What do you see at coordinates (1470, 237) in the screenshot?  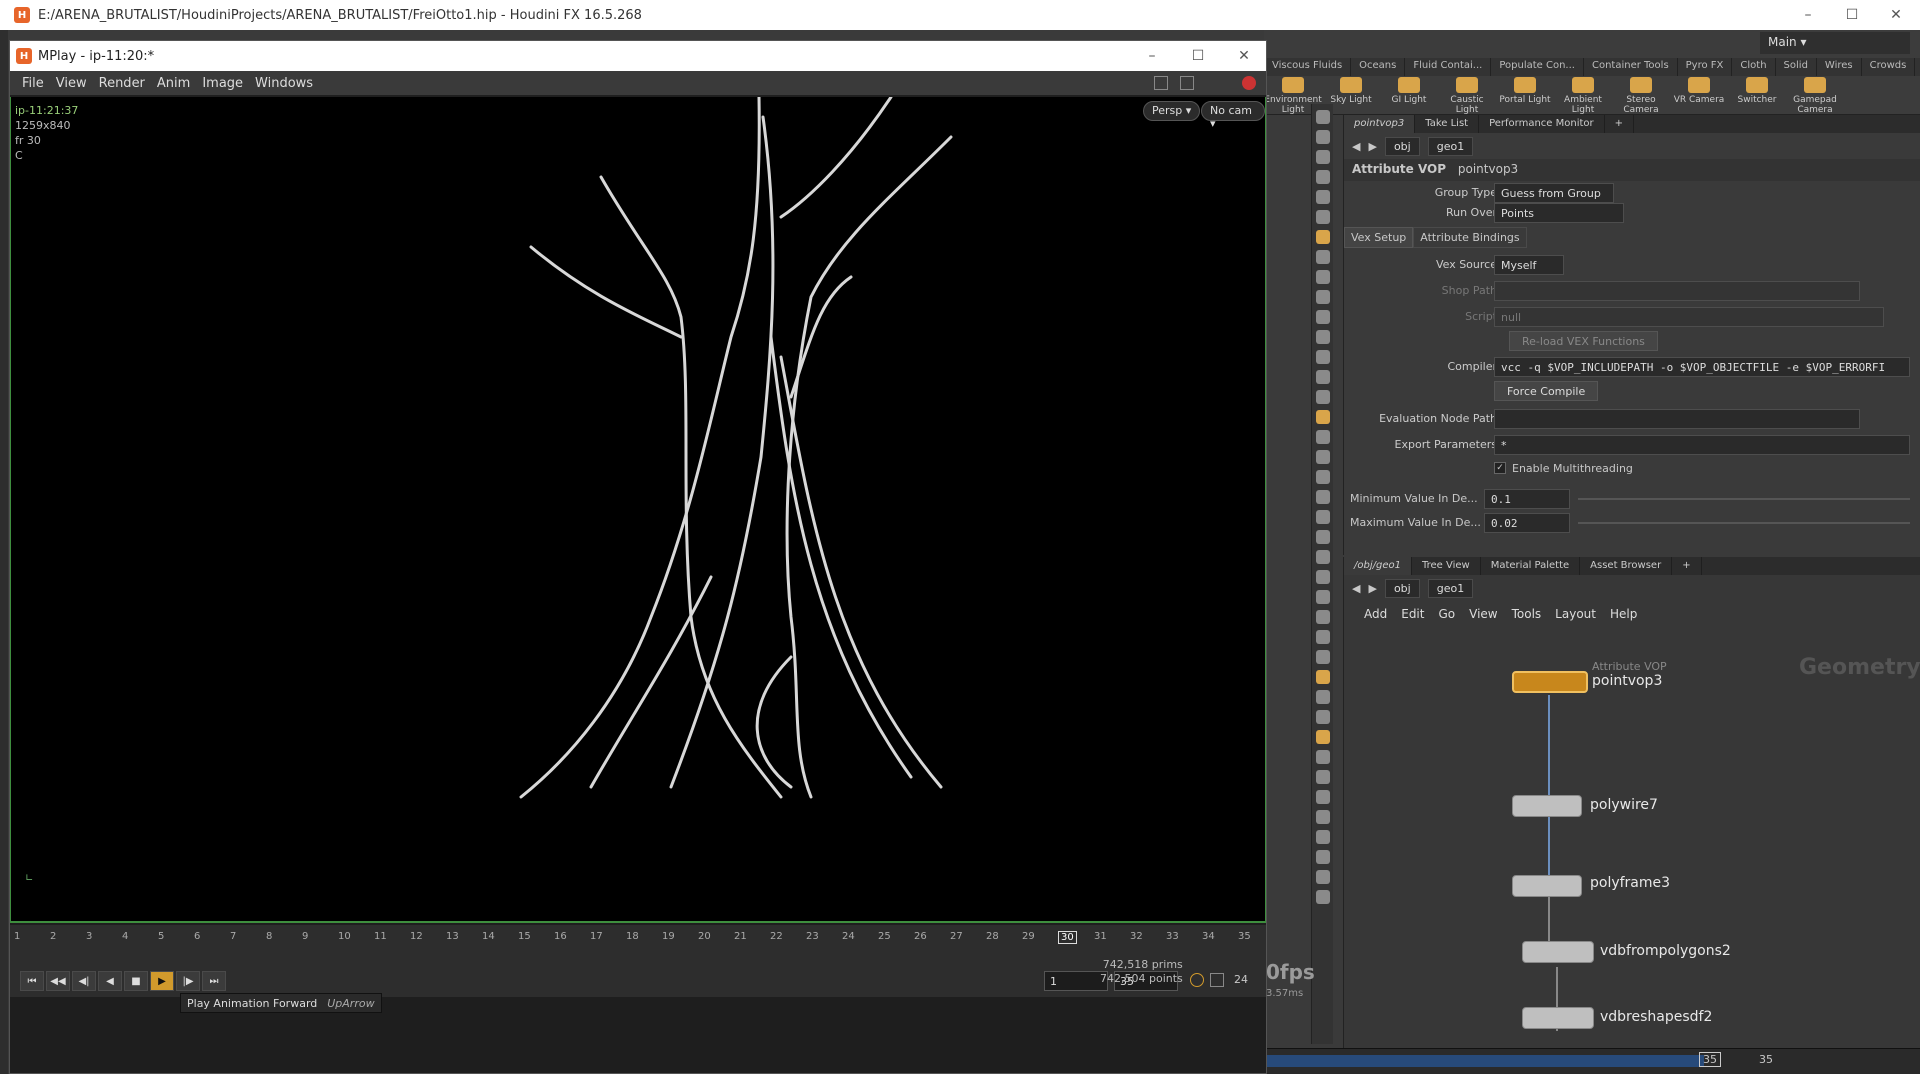 I see `tab-attribute-bindings: Attribute Bindings` at bounding box center [1470, 237].